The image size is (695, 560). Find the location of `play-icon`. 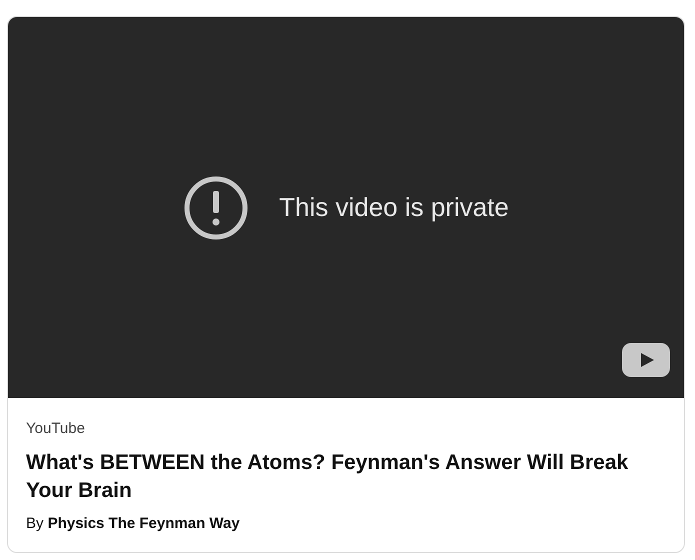

play-icon is located at coordinates (646, 360).